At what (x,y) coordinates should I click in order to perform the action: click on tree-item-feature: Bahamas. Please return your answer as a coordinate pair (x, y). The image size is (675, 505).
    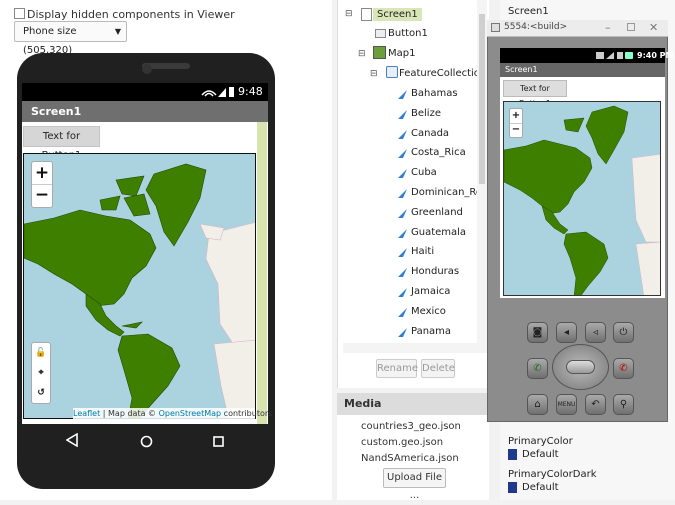
    Looking at the image, I should click on (434, 93).